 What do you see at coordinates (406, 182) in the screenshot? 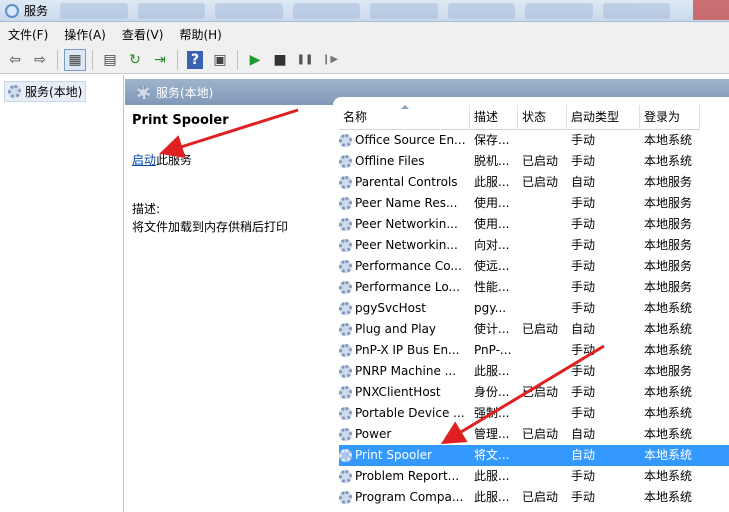
I see `service-name-text: Parental Controls` at bounding box center [406, 182].